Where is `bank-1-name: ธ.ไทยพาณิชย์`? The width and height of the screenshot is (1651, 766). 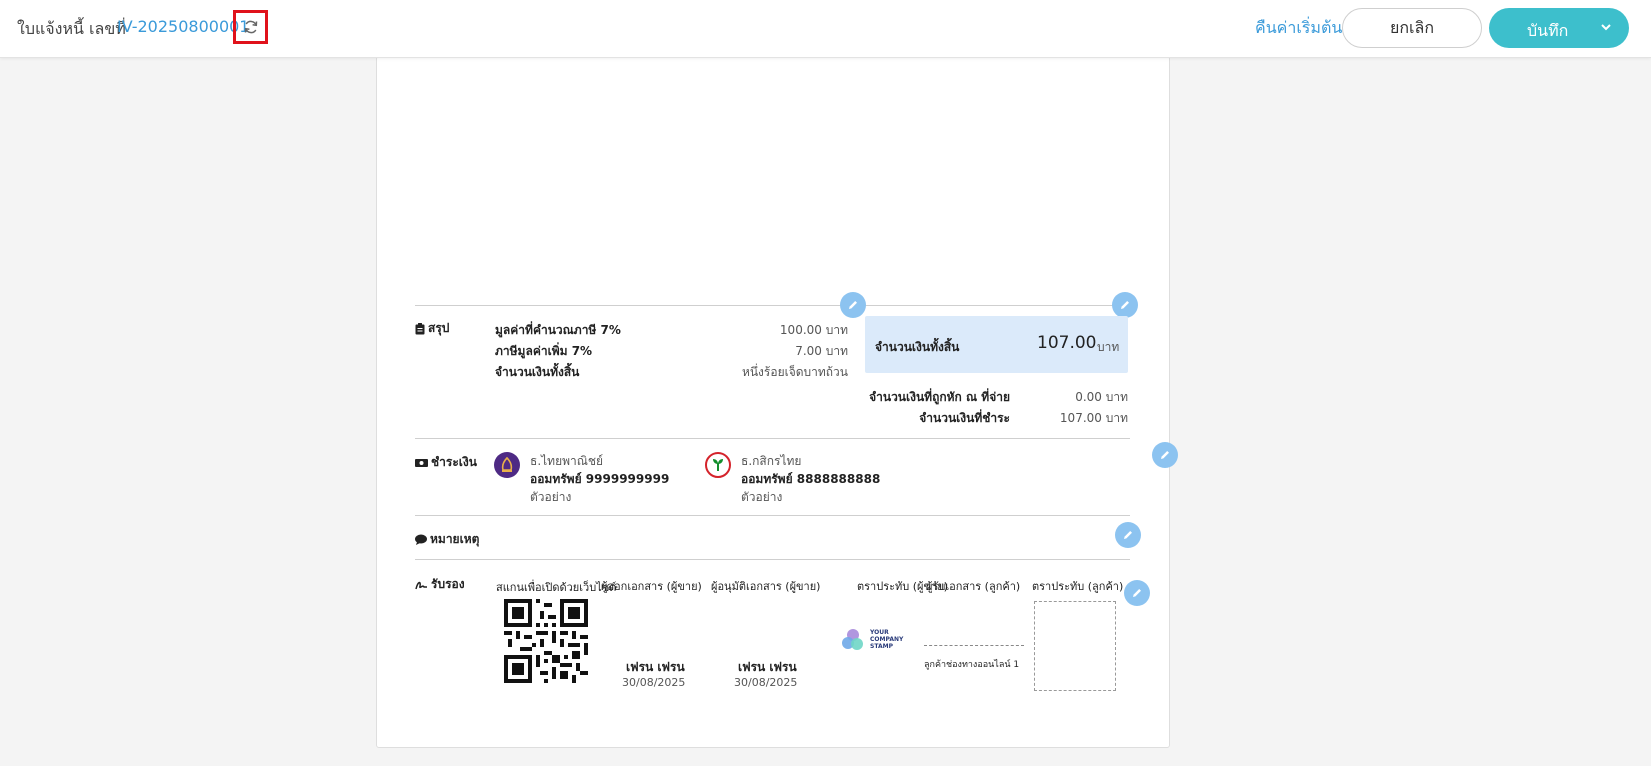
bank-1-name: ธ.ไทยพาณิชย์ is located at coordinates (567, 461).